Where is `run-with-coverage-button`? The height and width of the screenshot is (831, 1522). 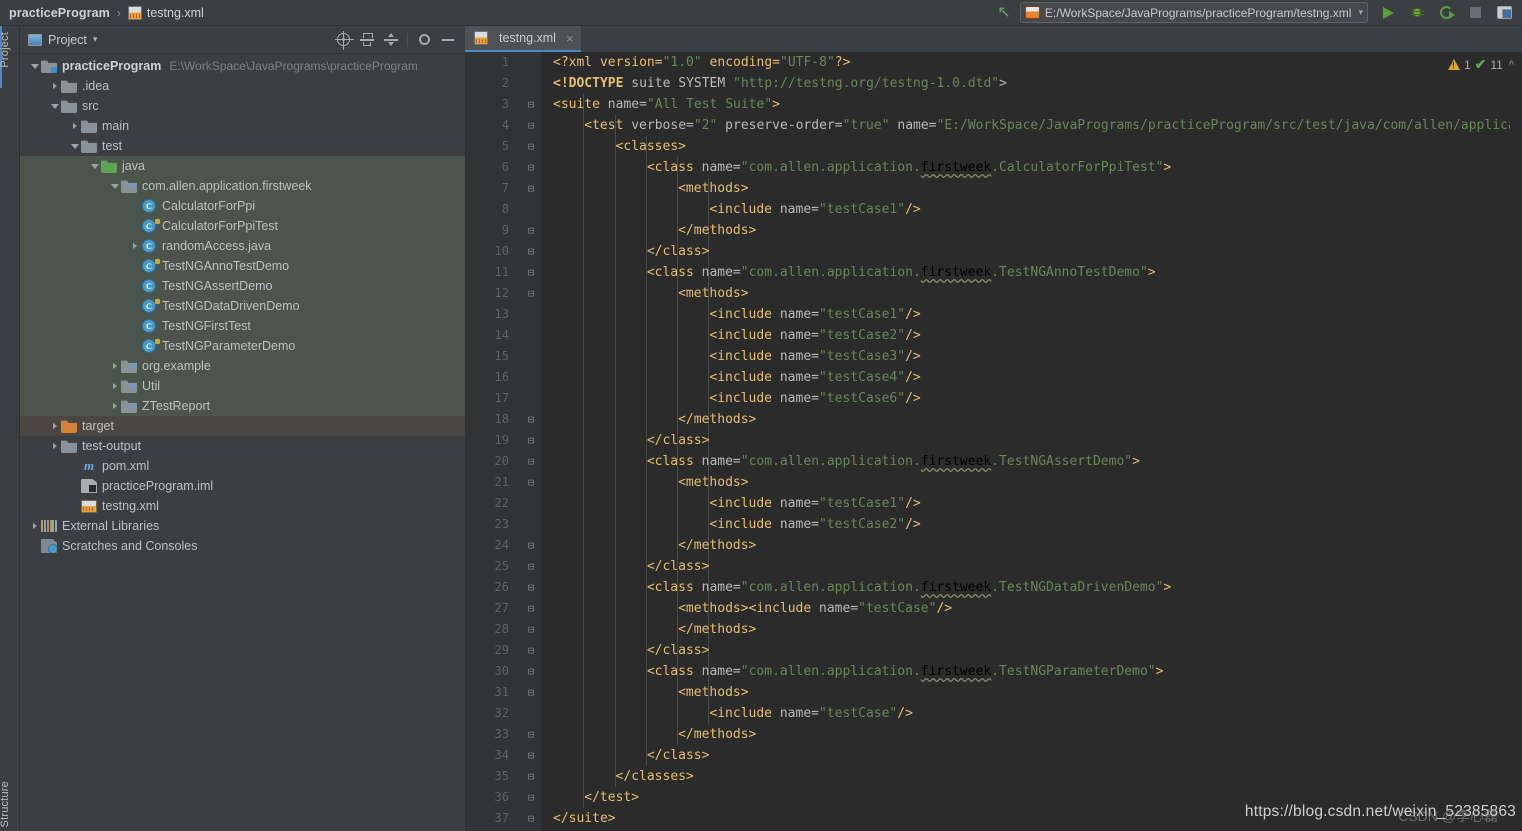
run-with-coverage-button is located at coordinates (1446, 13).